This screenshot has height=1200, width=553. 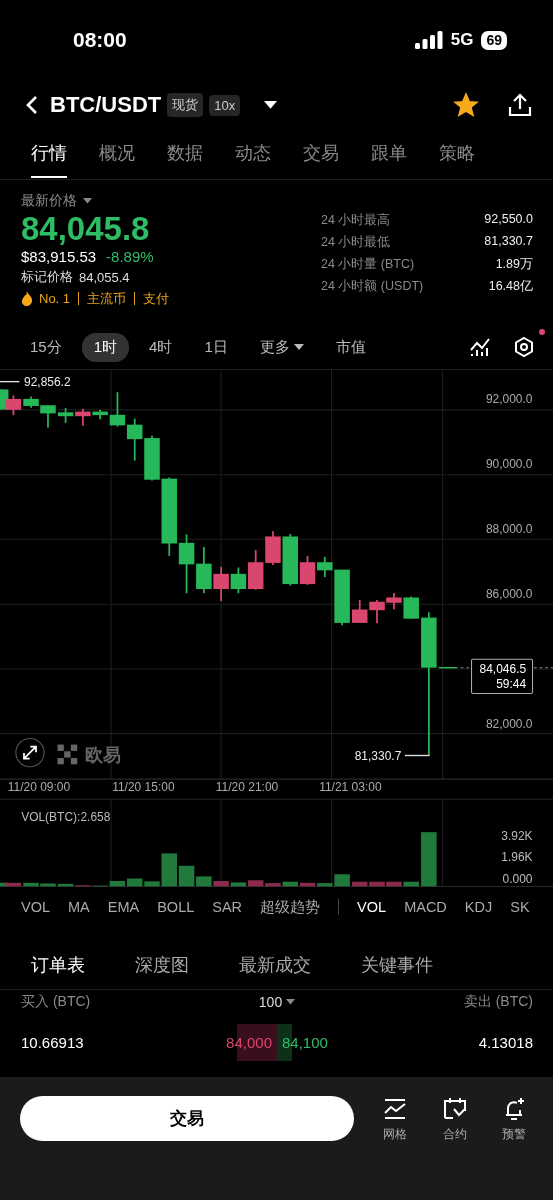 What do you see at coordinates (47, 277) in the screenshot?
I see `mark-price-label: 标记价格` at bounding box center [47, 277].